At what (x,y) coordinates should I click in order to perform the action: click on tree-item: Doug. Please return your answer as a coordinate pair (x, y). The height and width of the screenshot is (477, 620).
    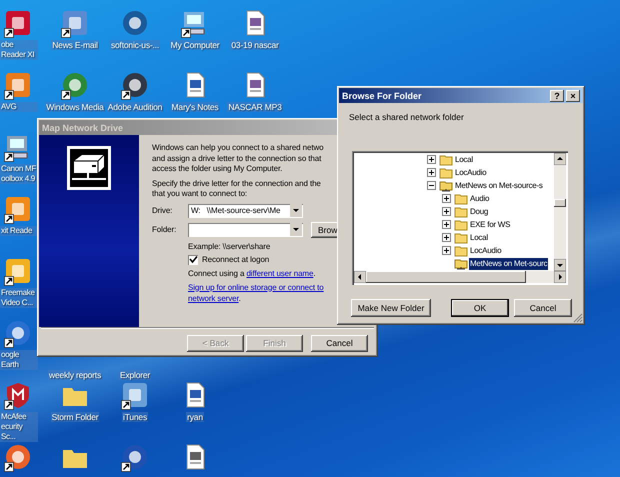
    Looking at the image, I should click on (479, 212).